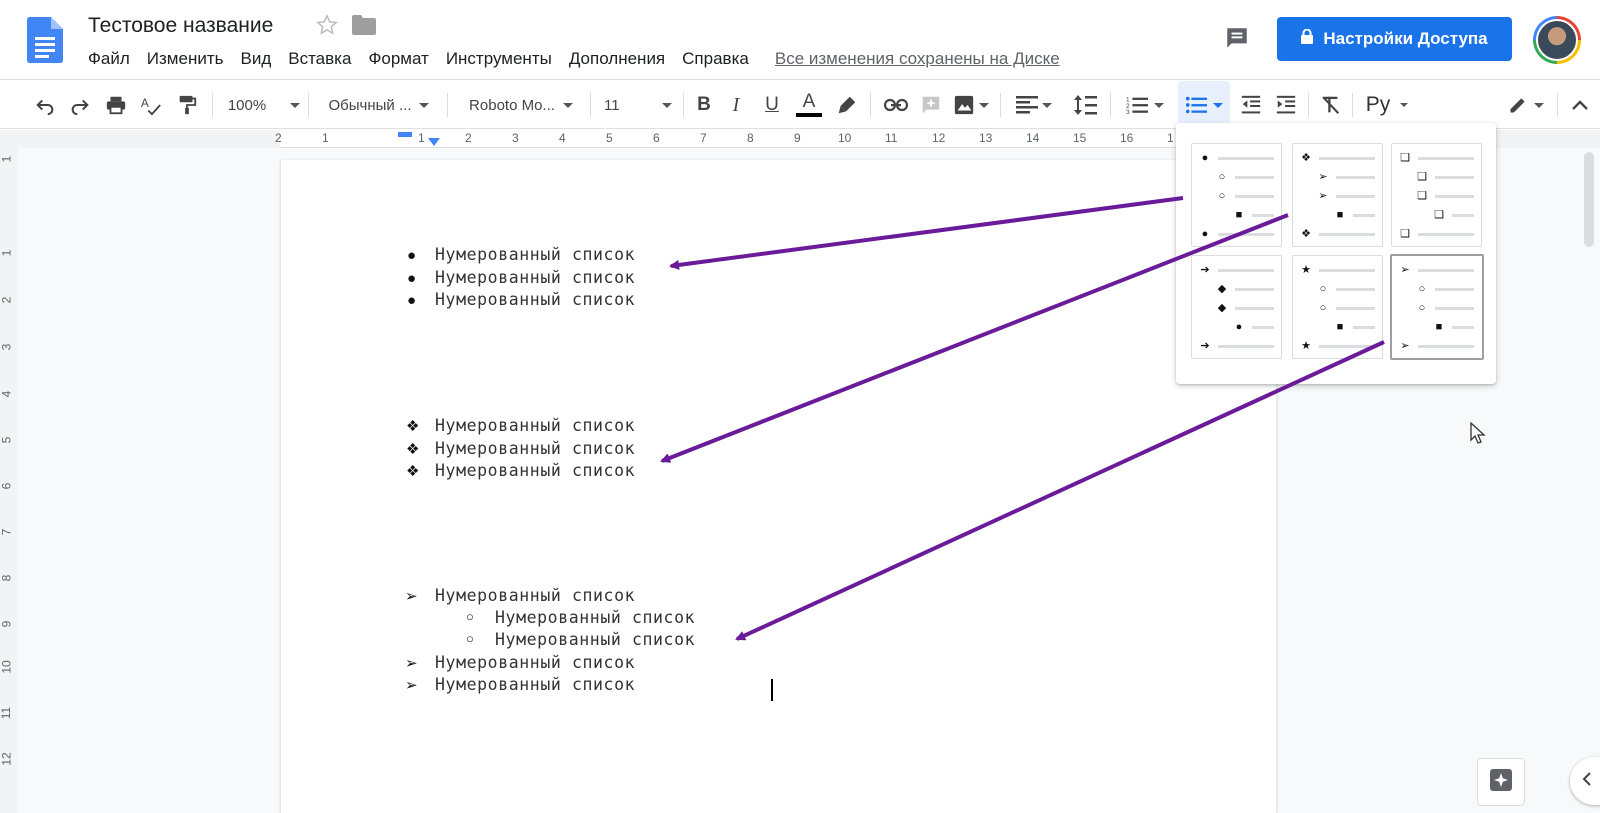 The width and height of the screenshot is (1600, 813). Describe the element at coordinates (7, 759) in the screenshot. I see `ruler-label: 12` at that location.